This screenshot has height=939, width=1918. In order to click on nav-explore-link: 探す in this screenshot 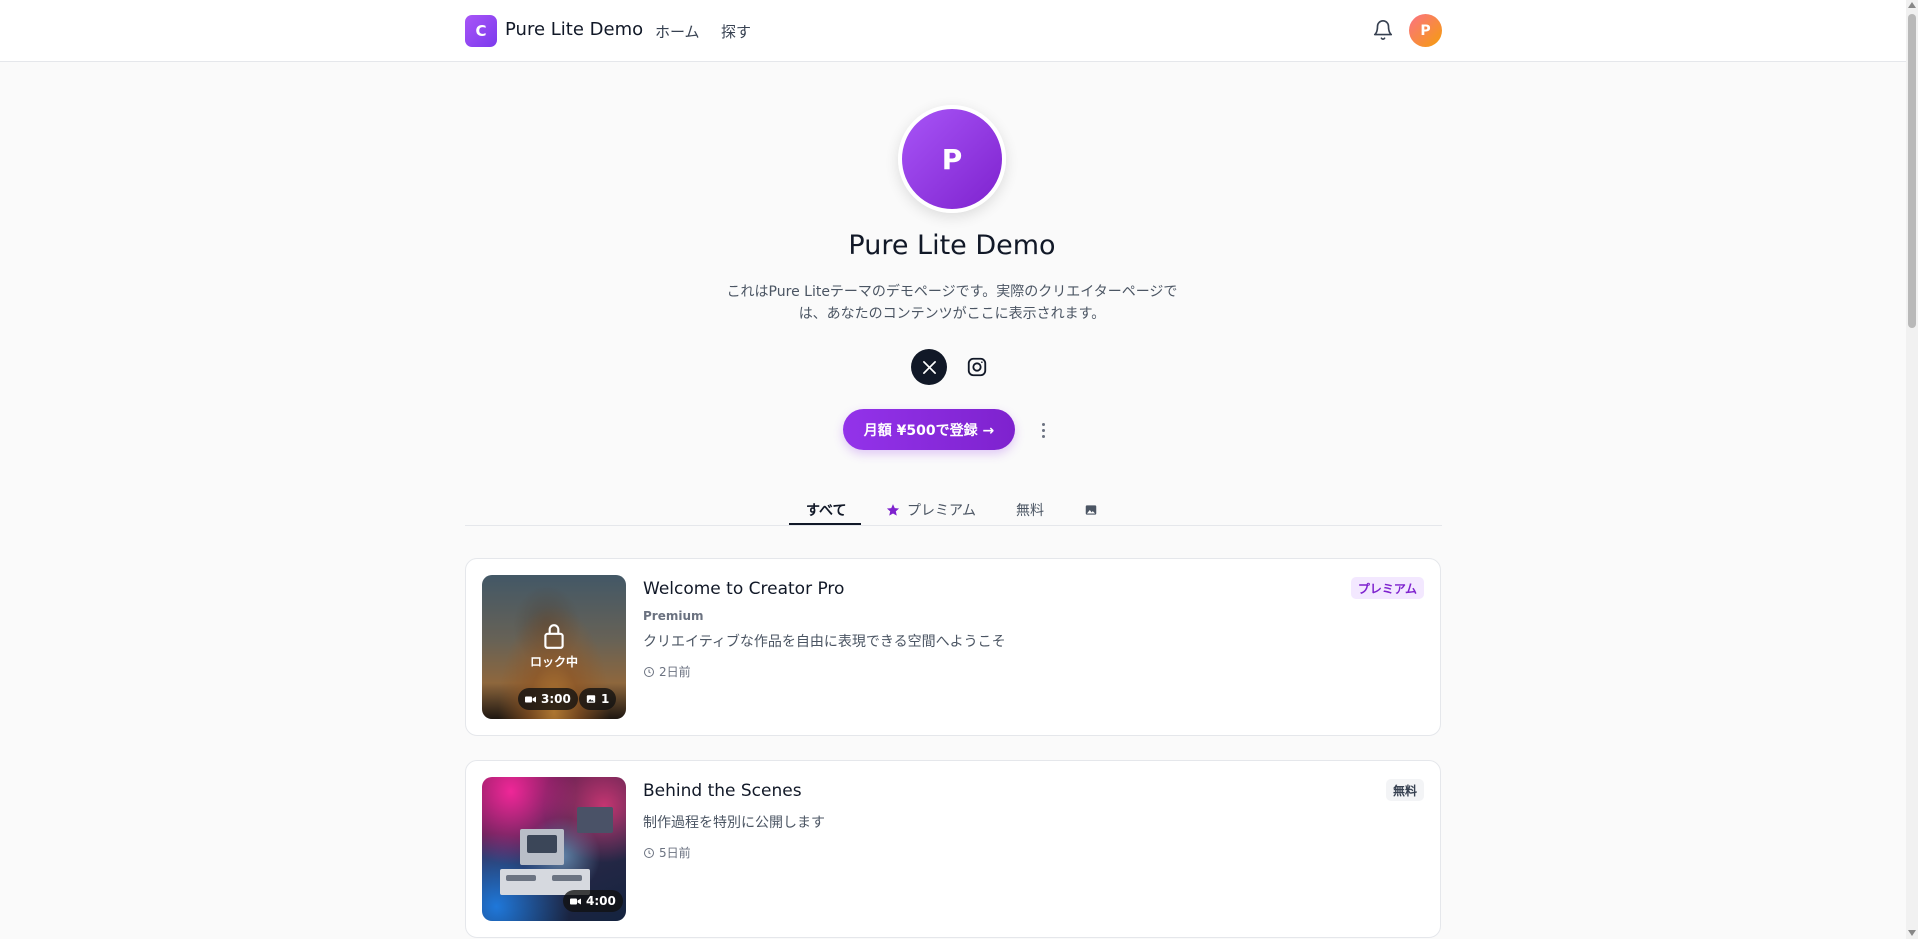, I will do `click(736, 31)`.